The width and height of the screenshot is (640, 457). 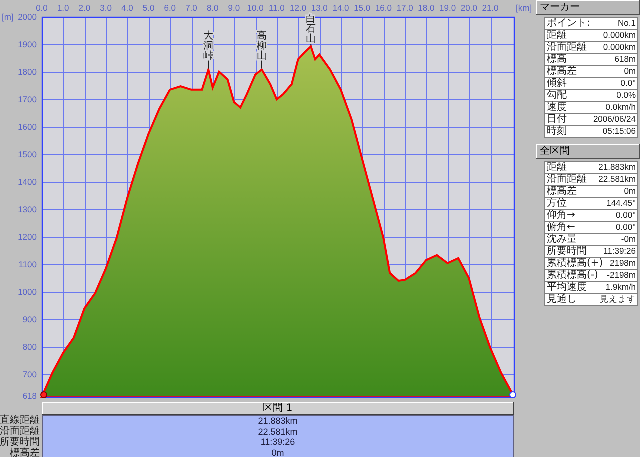 I want to click on tick-label: 4.0, so click(x=128, y=8).